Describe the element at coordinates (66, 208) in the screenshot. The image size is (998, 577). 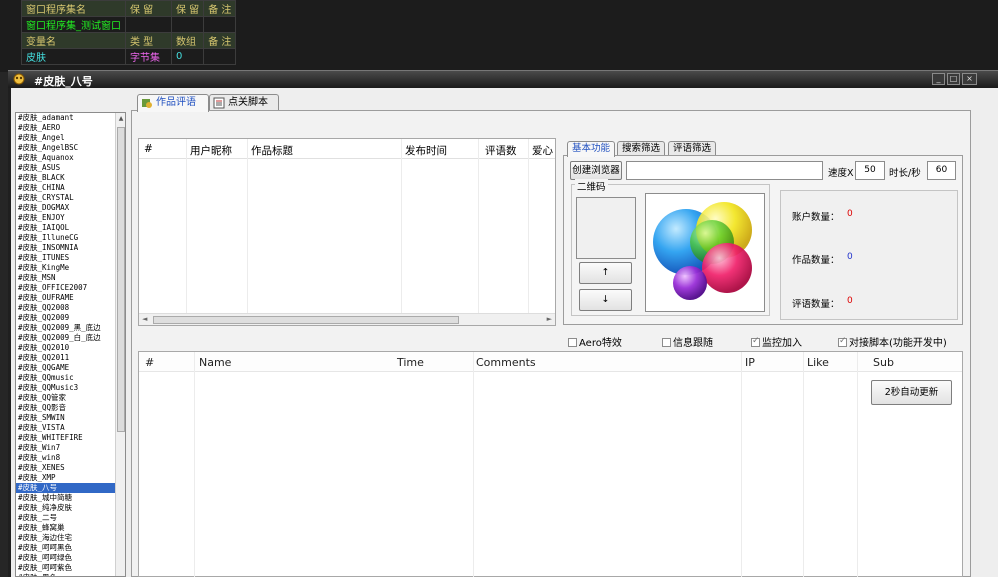
I see `skin-list-item: #皮肤_DOGMAX` at that location.